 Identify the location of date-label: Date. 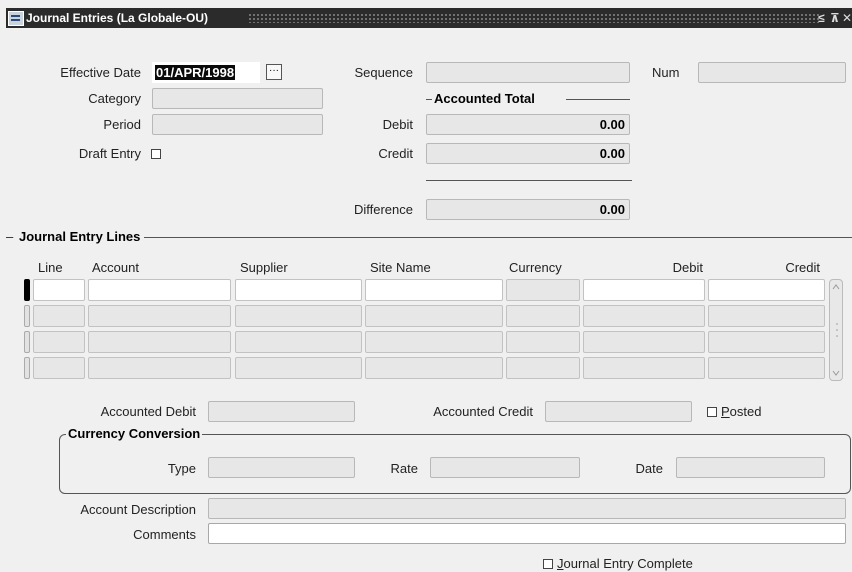
(649, 468).